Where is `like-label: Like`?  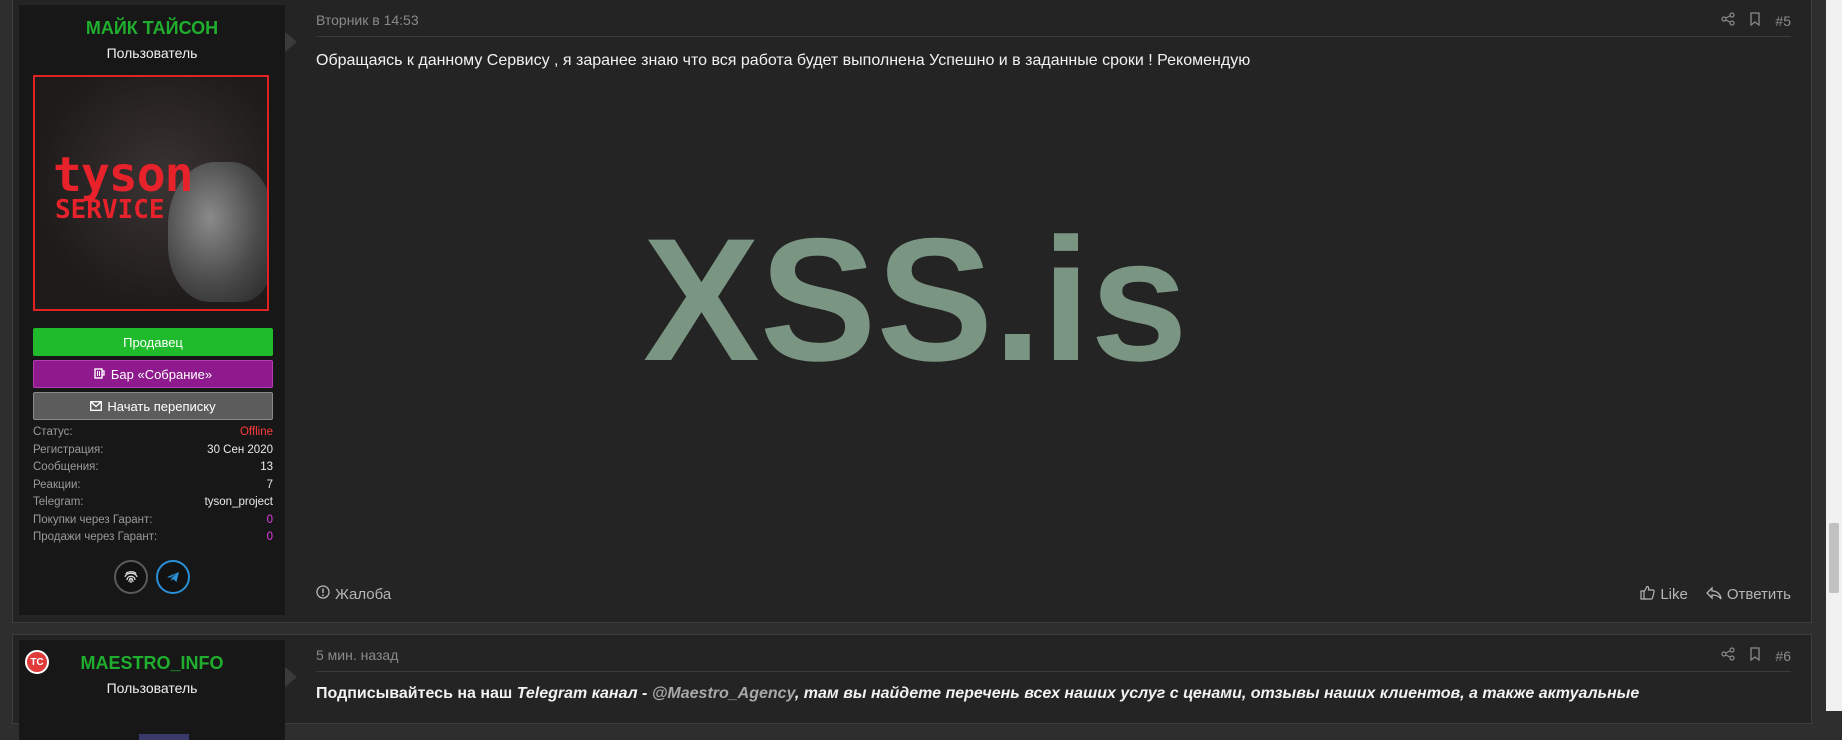 like-label: Like is located at coordinates (1674, 594).